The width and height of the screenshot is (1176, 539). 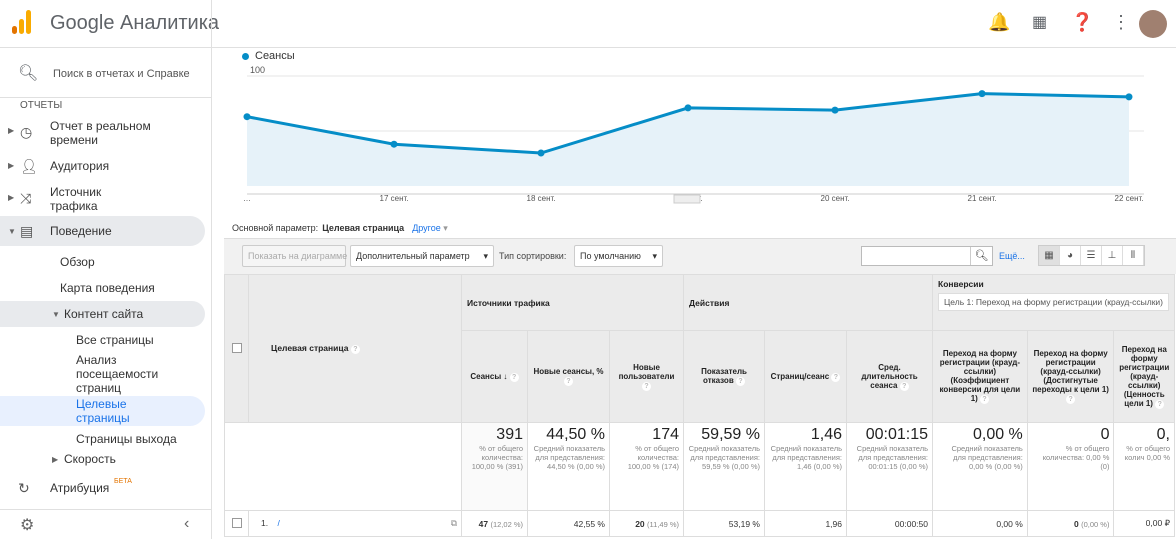 I want to click on total-cell: 0,% от общего колич 0,00 %, so click(x=1144, y=466).